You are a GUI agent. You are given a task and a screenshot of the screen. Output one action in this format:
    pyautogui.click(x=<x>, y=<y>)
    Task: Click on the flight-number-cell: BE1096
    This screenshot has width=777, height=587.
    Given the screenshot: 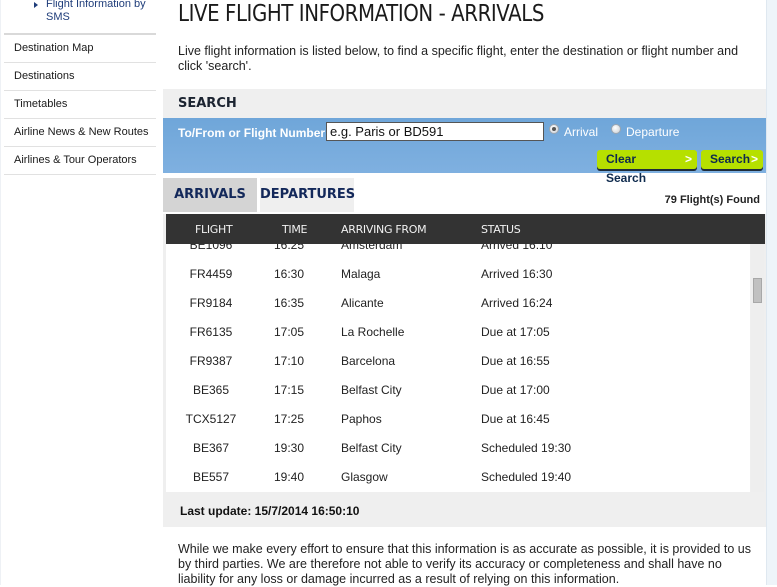 What is the action you would take?
    pyautogui.click(x=211, y=248)
    